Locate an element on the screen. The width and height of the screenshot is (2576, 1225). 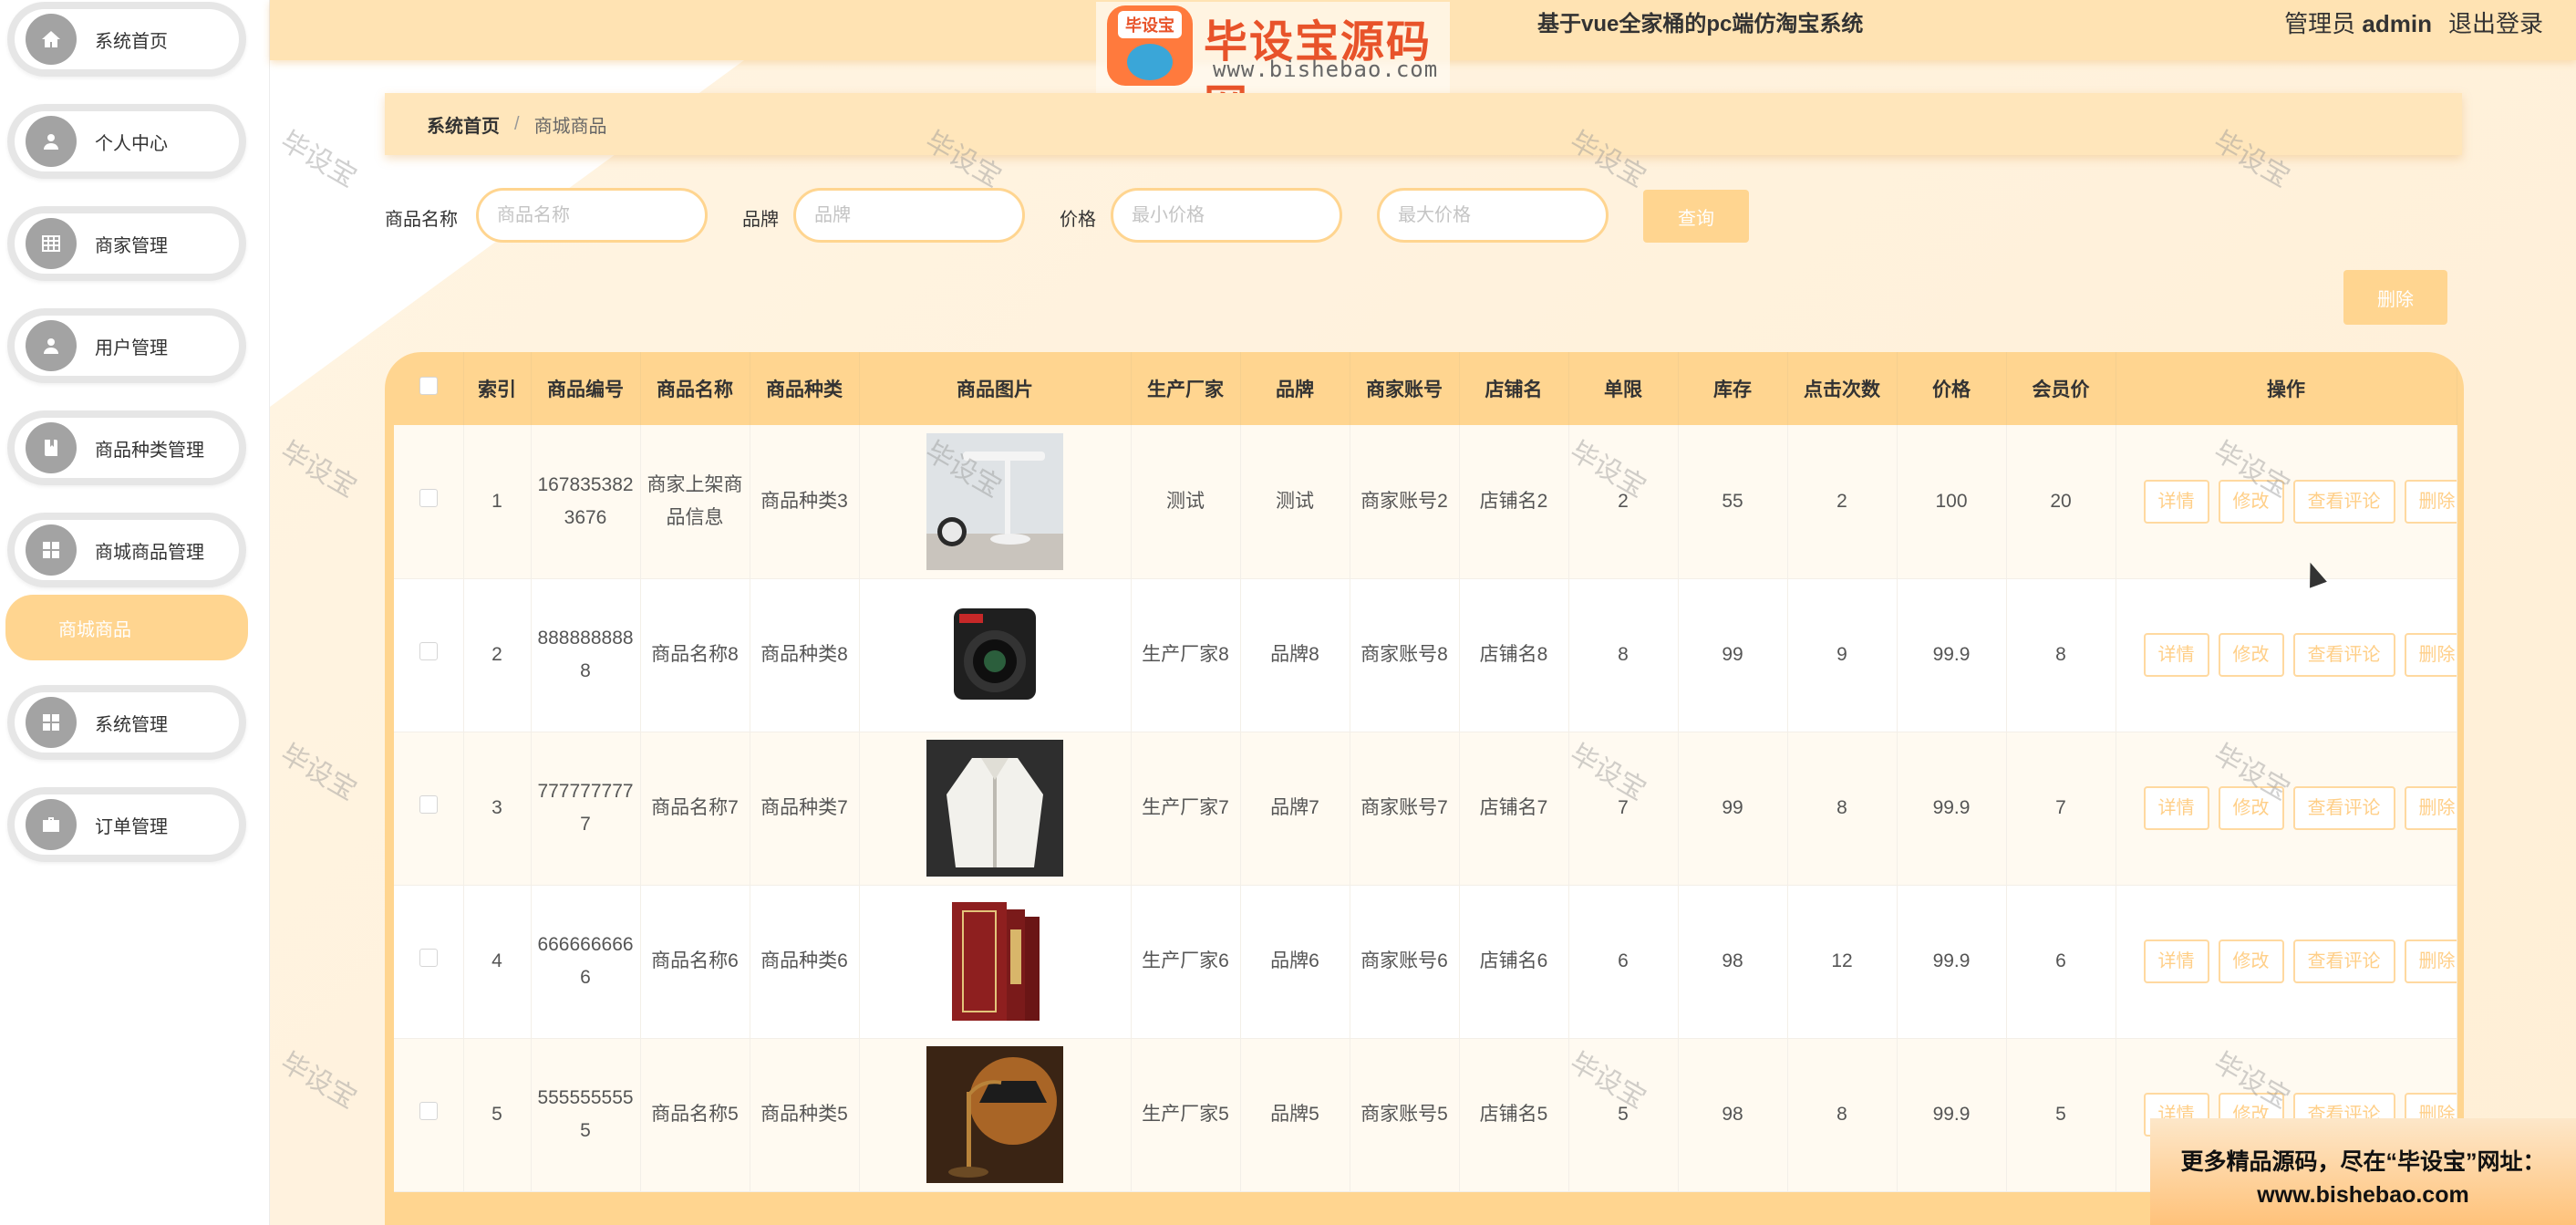
price-label: 价格 is located at coordinates (1078, 220).